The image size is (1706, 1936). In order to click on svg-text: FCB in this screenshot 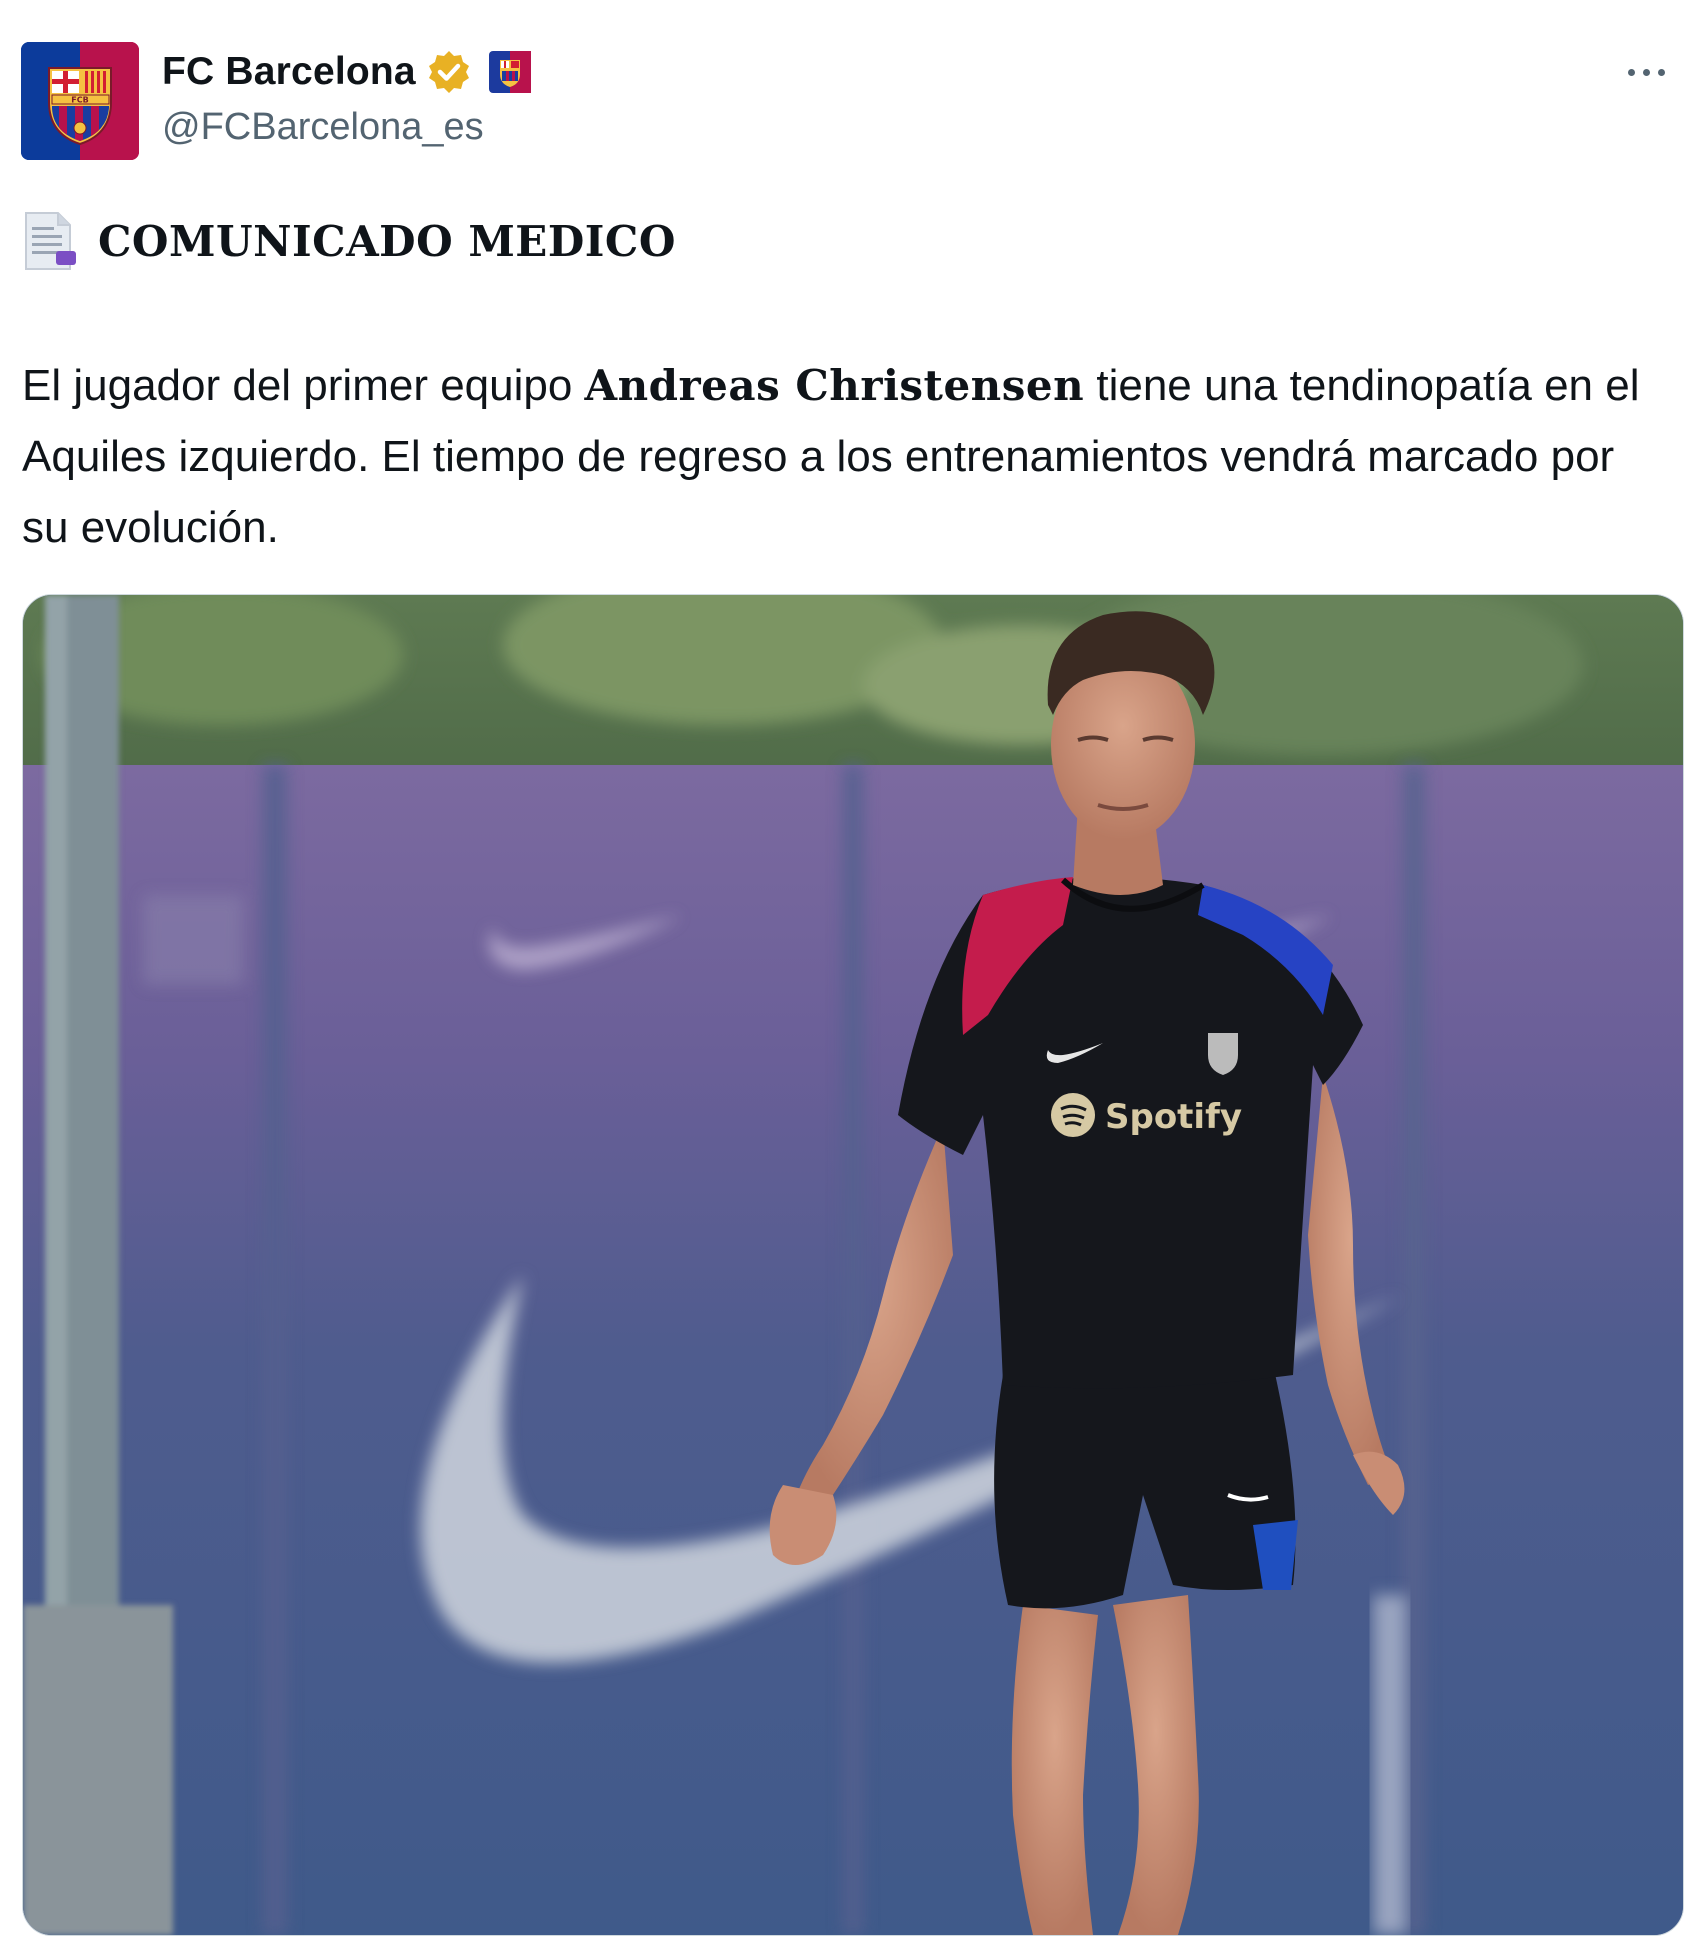, I will do `click(79, 100)`.